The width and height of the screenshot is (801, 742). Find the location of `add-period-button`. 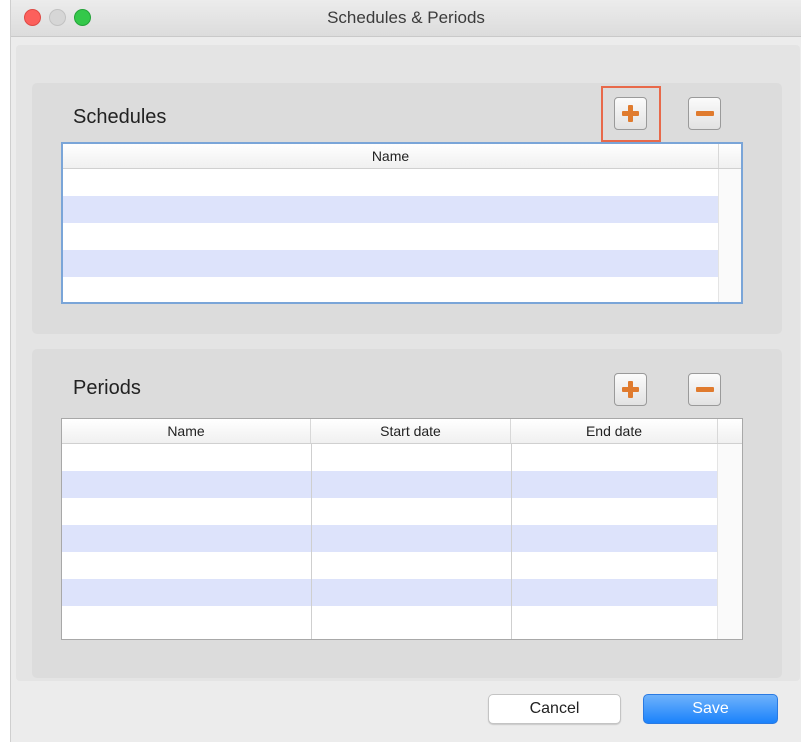

add-period-button is located at coordinates (630, 389).